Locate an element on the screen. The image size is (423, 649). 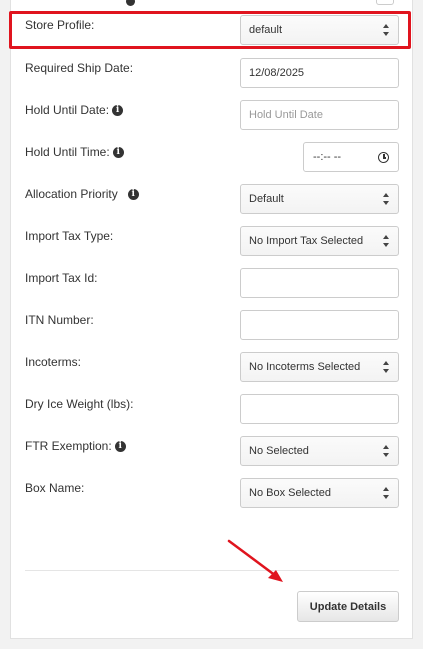
import-tax-type-value: No Import Tax Selected is located at coordinates (306, 241).